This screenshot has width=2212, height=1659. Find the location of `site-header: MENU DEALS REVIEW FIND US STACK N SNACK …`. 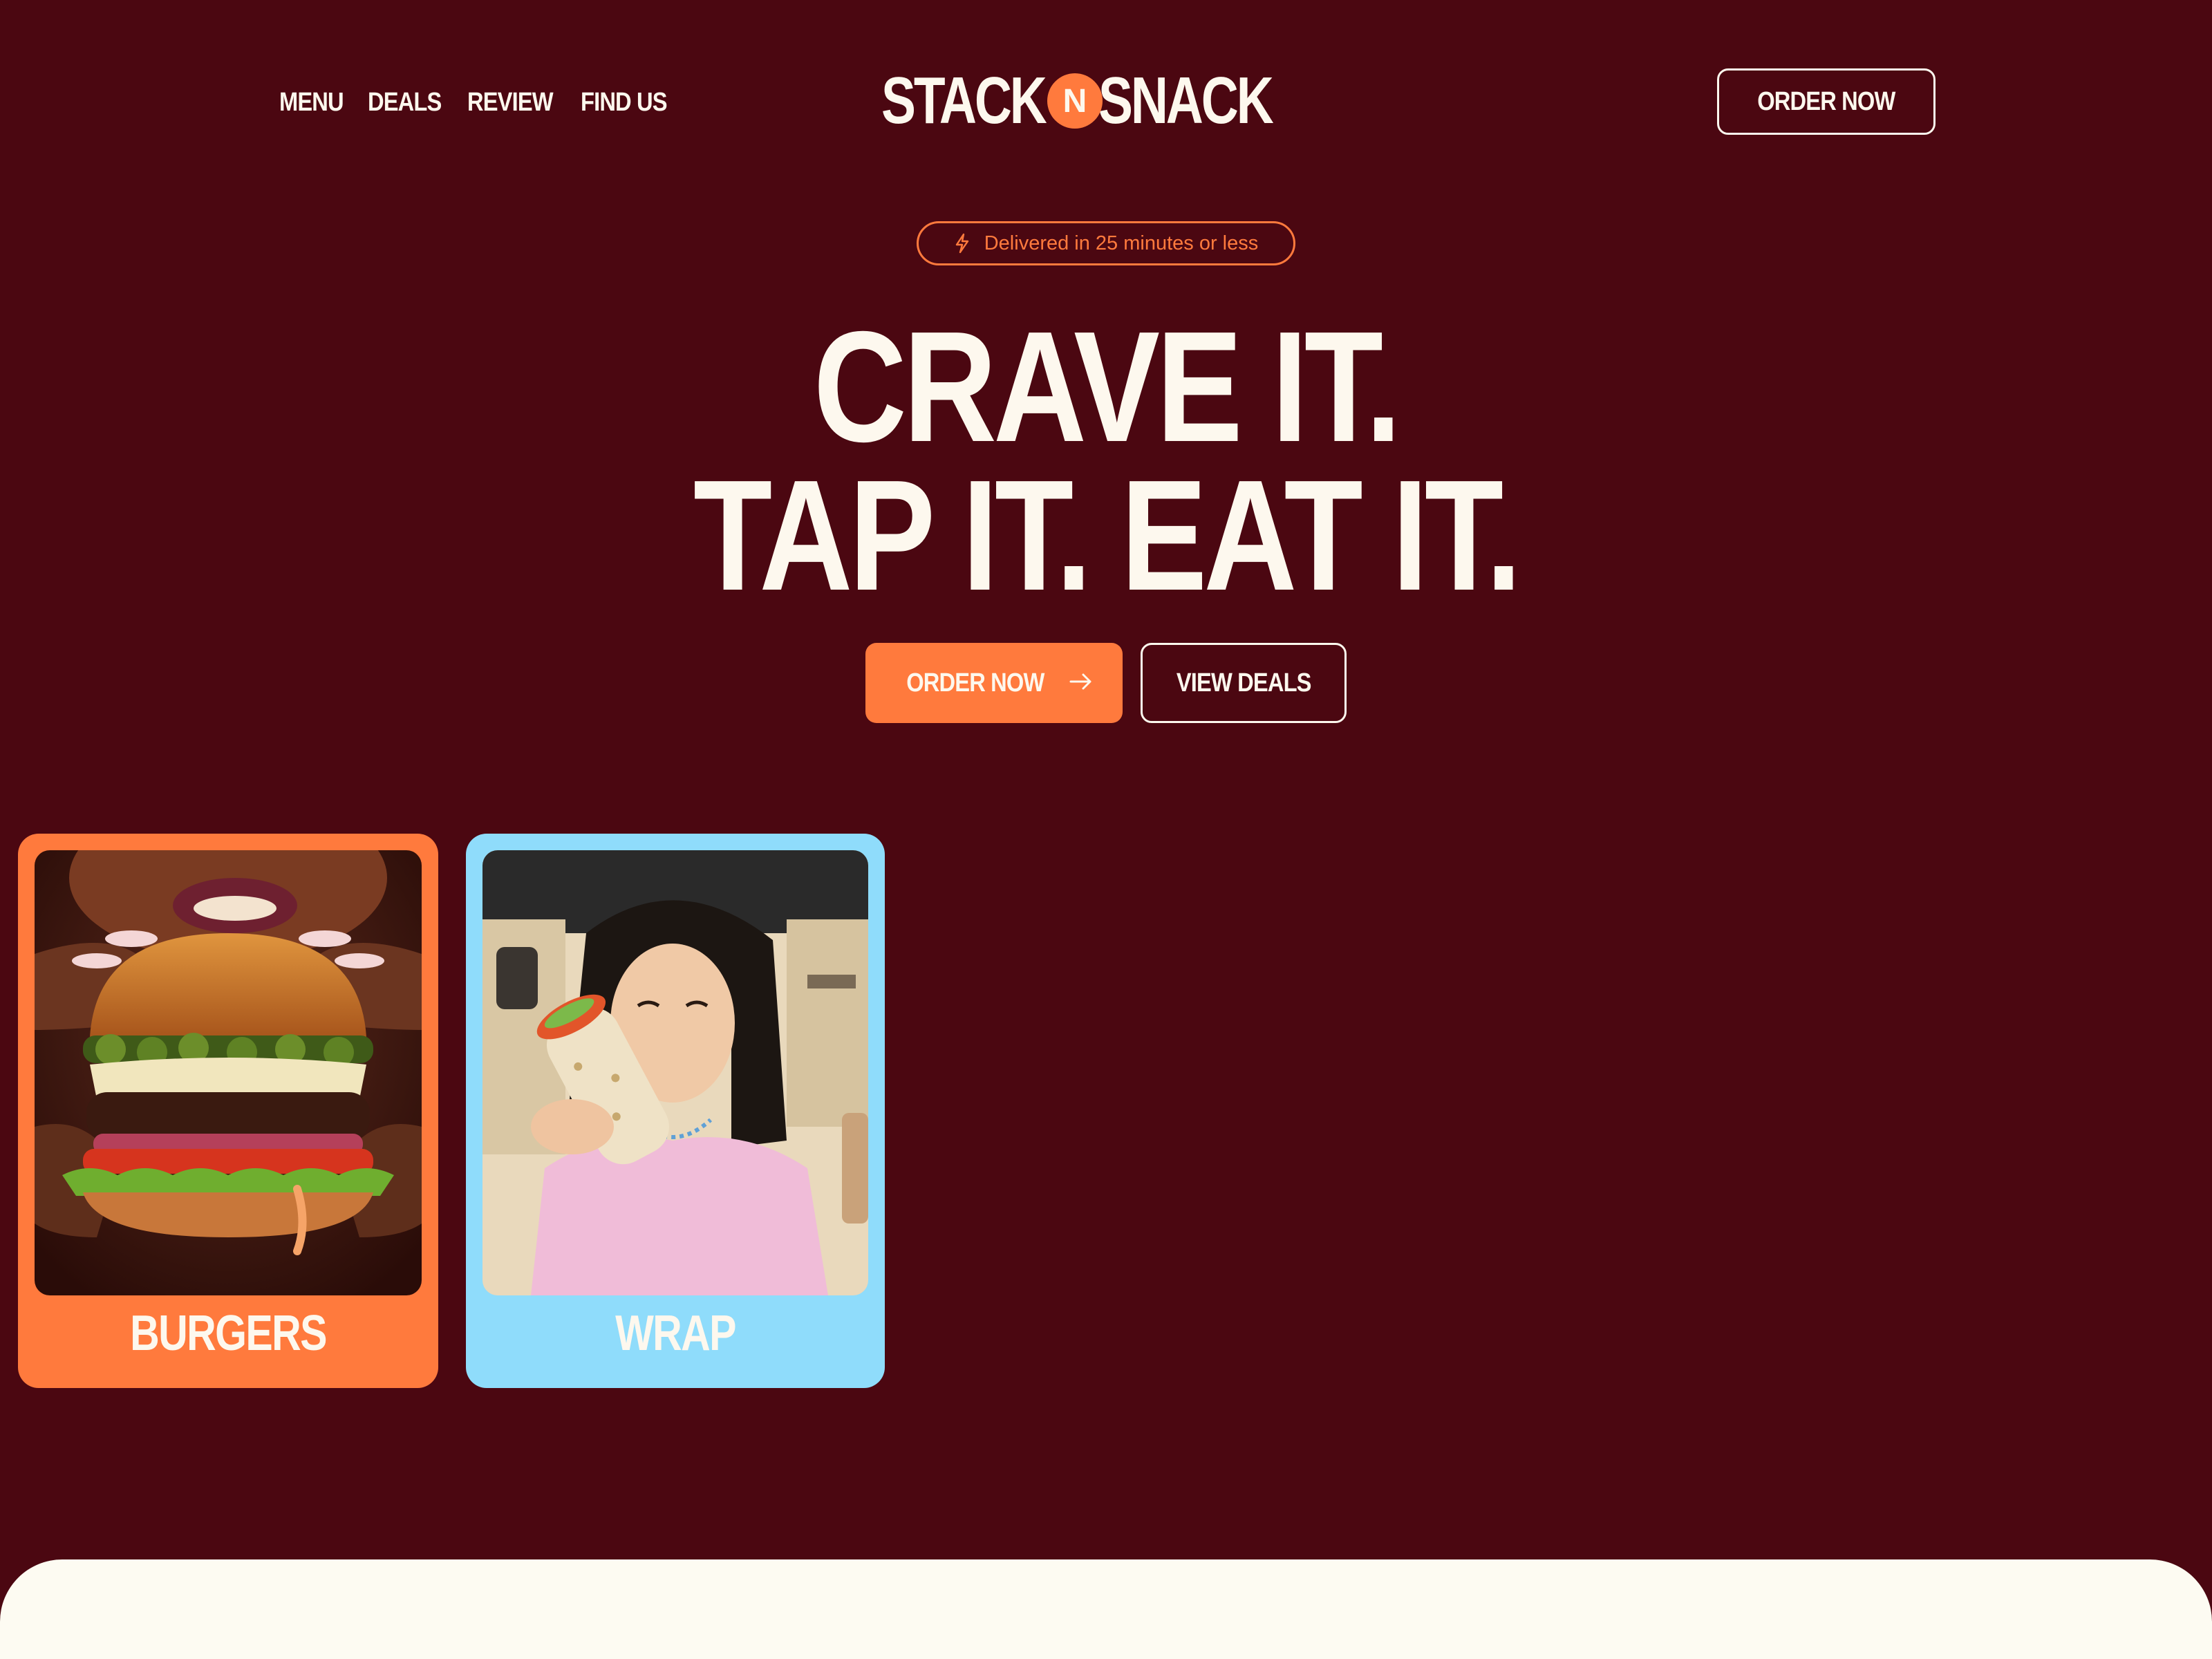

site-header: MENU DEALS REVIEW FIND US STACK N SNACK … is located at coordinates (1106, 104).